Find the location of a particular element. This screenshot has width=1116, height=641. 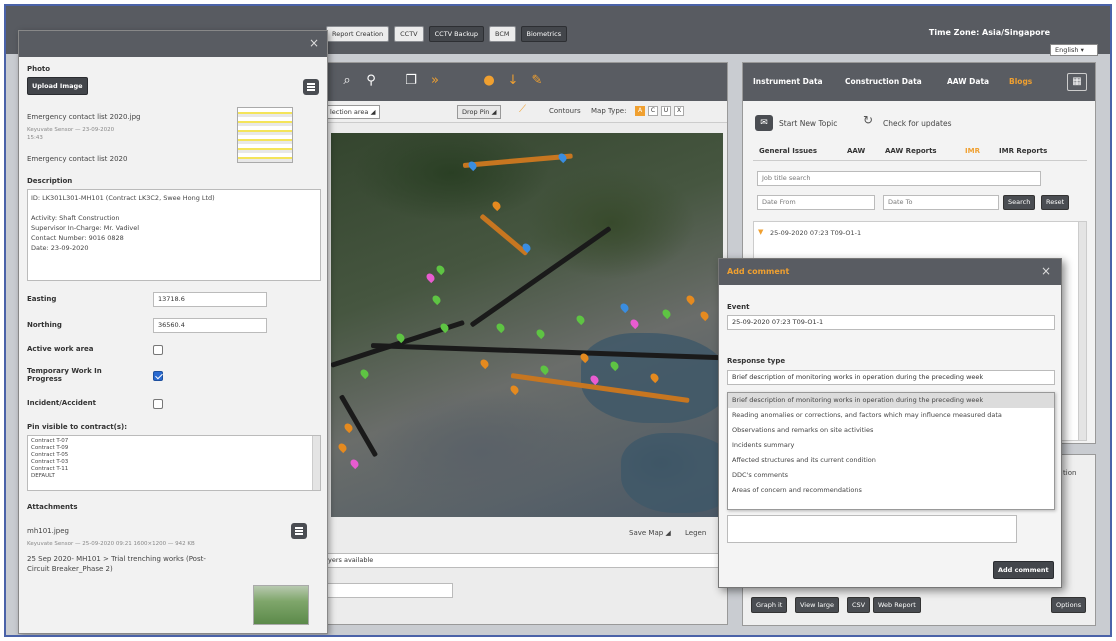

user-search-icon: ⚲ is located at coordinates (371, 81).